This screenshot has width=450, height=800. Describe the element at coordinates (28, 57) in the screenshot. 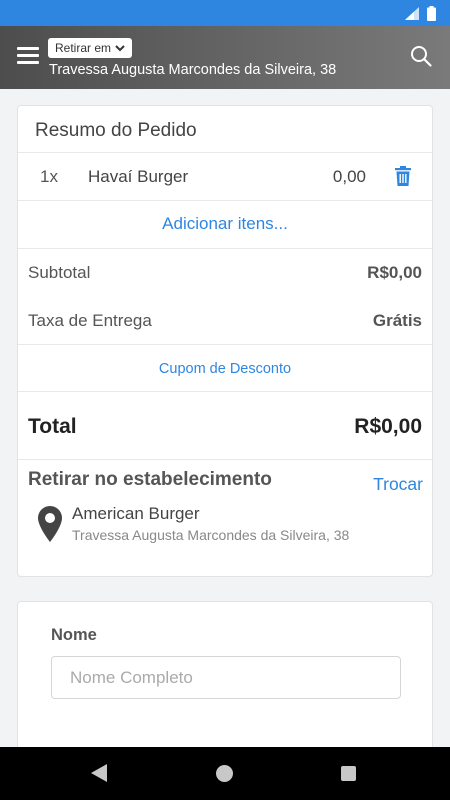

I see `menu-icon` at that location.